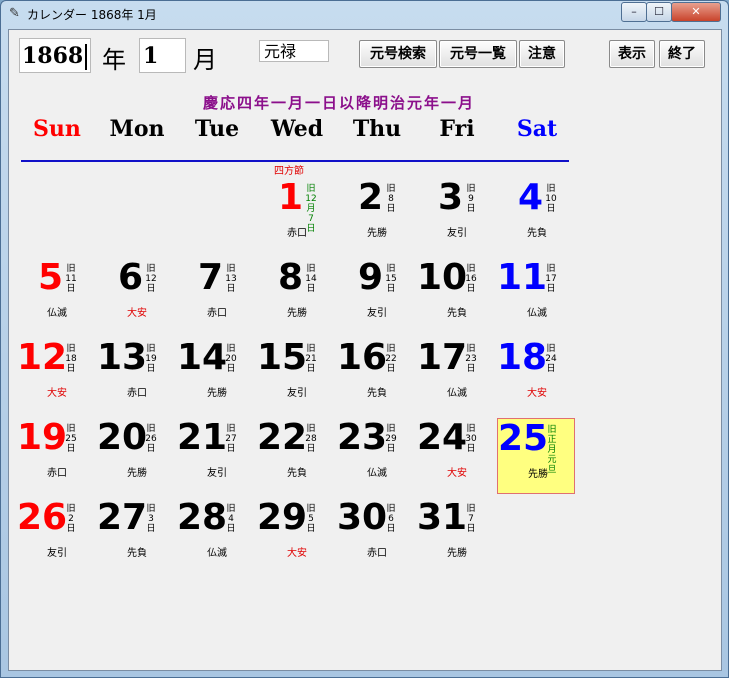 The width and height of the screenshot is (729, 678). Describe the element at coordinates (311, 359) in the screenshot. I see `lunar-date: 旧21日` at that location.